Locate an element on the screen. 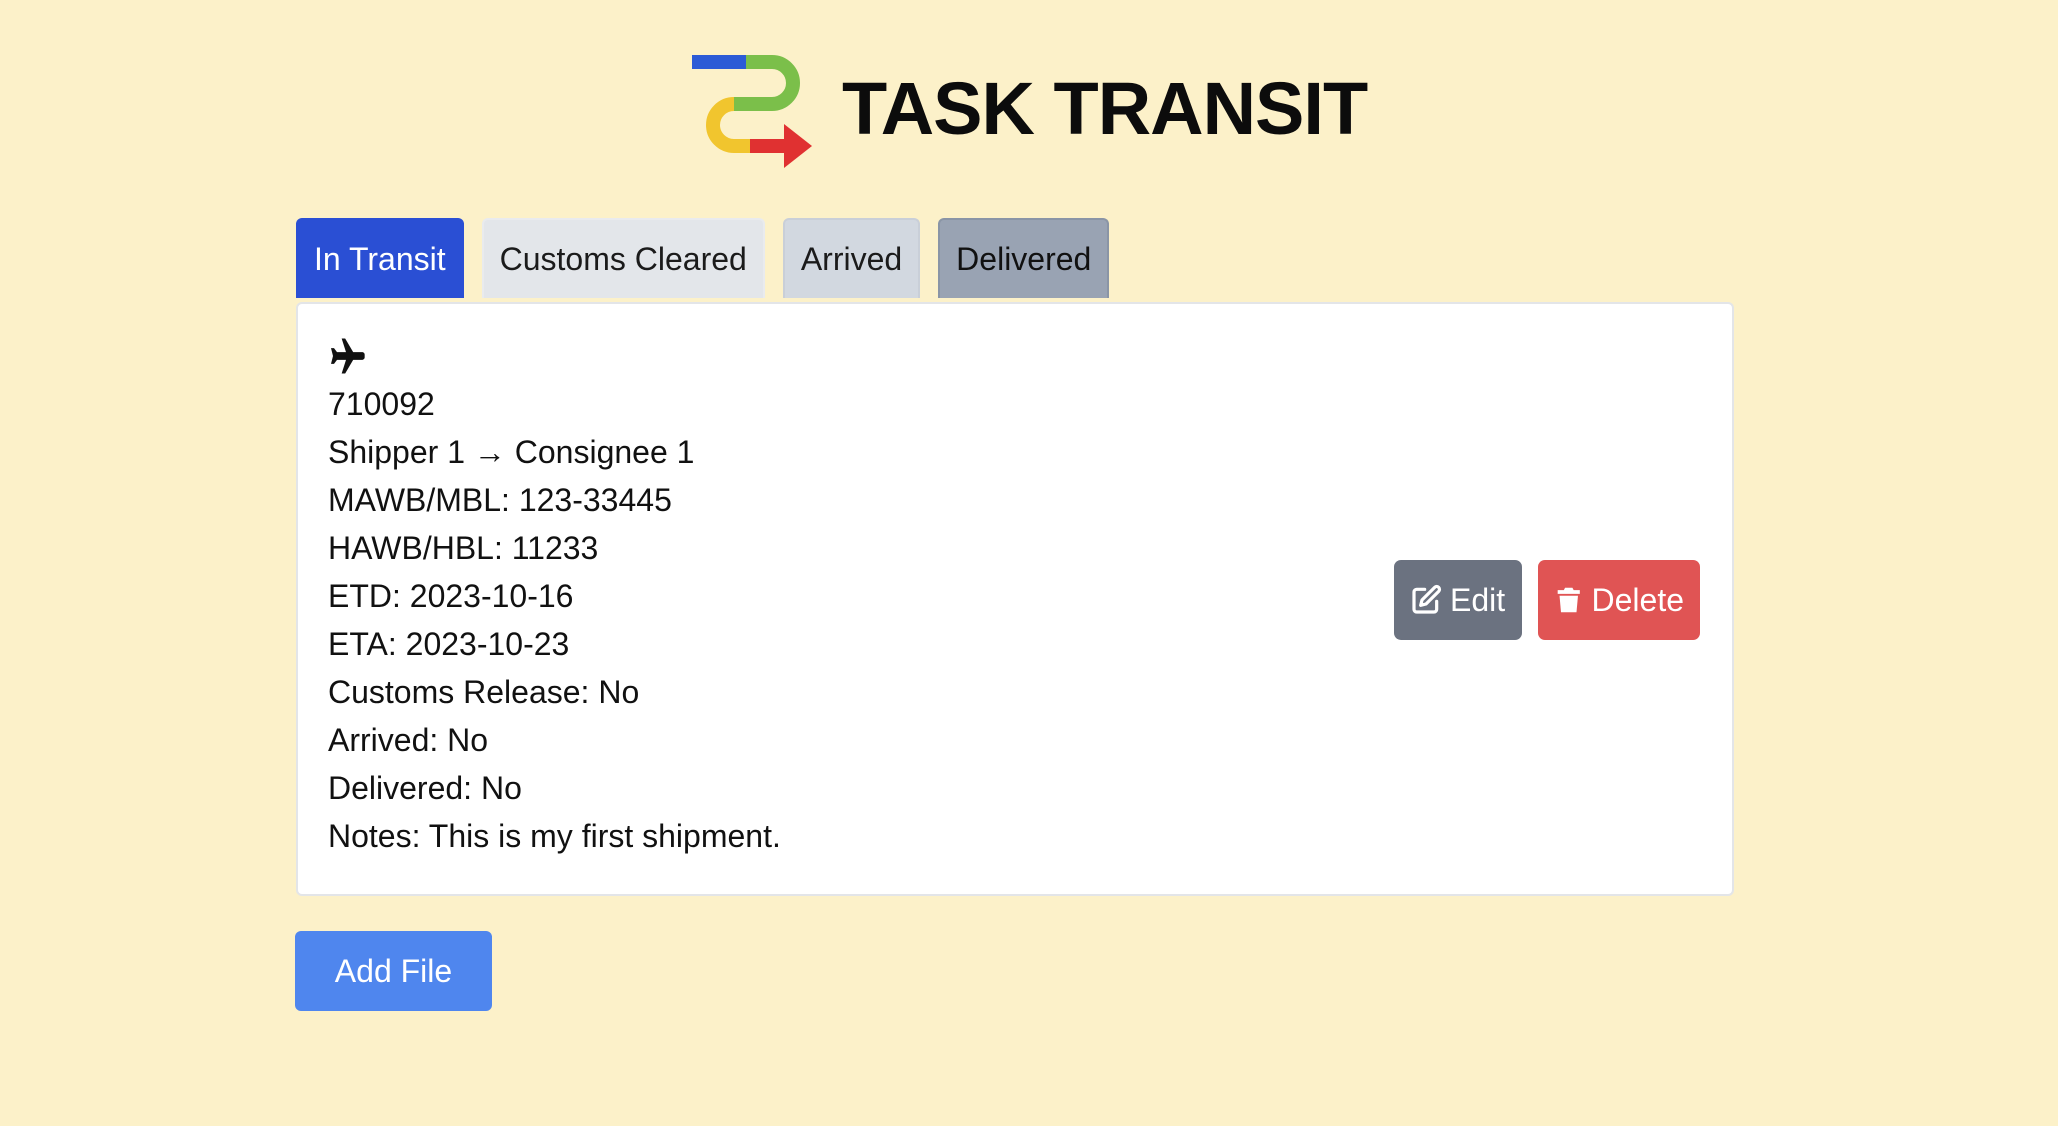 Image resolution: width=2058 pixels, height=1126 pixels. tab-delivered: Delivered is located at coordinates (1024, 258).